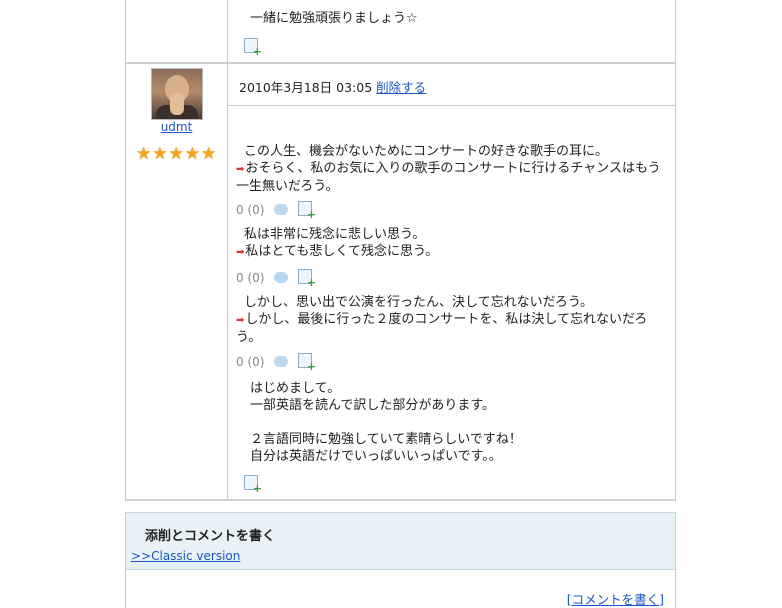 This screenshot has height=608, width=782. What do you see at coordinates (442, 328) in the screenshot?
I see `corrected-sentence: ➡しかし、最後に行った２度のコンサートを、私は決して忘れないだろう。` at bounding box center [442, 328].